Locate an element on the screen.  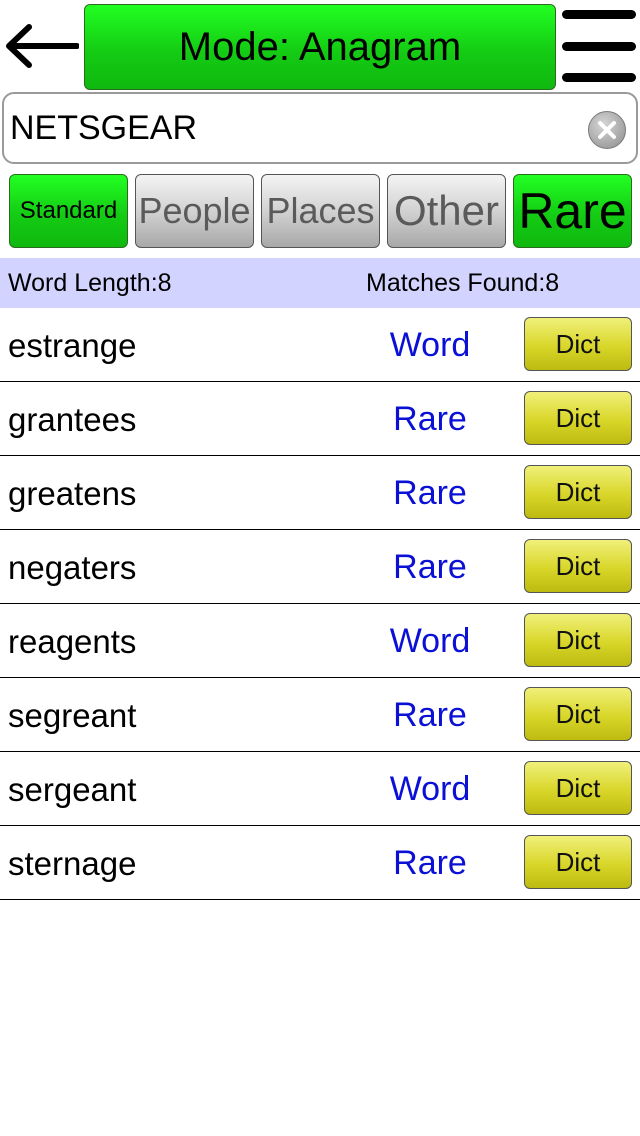
filter-places-button: Places is located at coordinates (320, 211).